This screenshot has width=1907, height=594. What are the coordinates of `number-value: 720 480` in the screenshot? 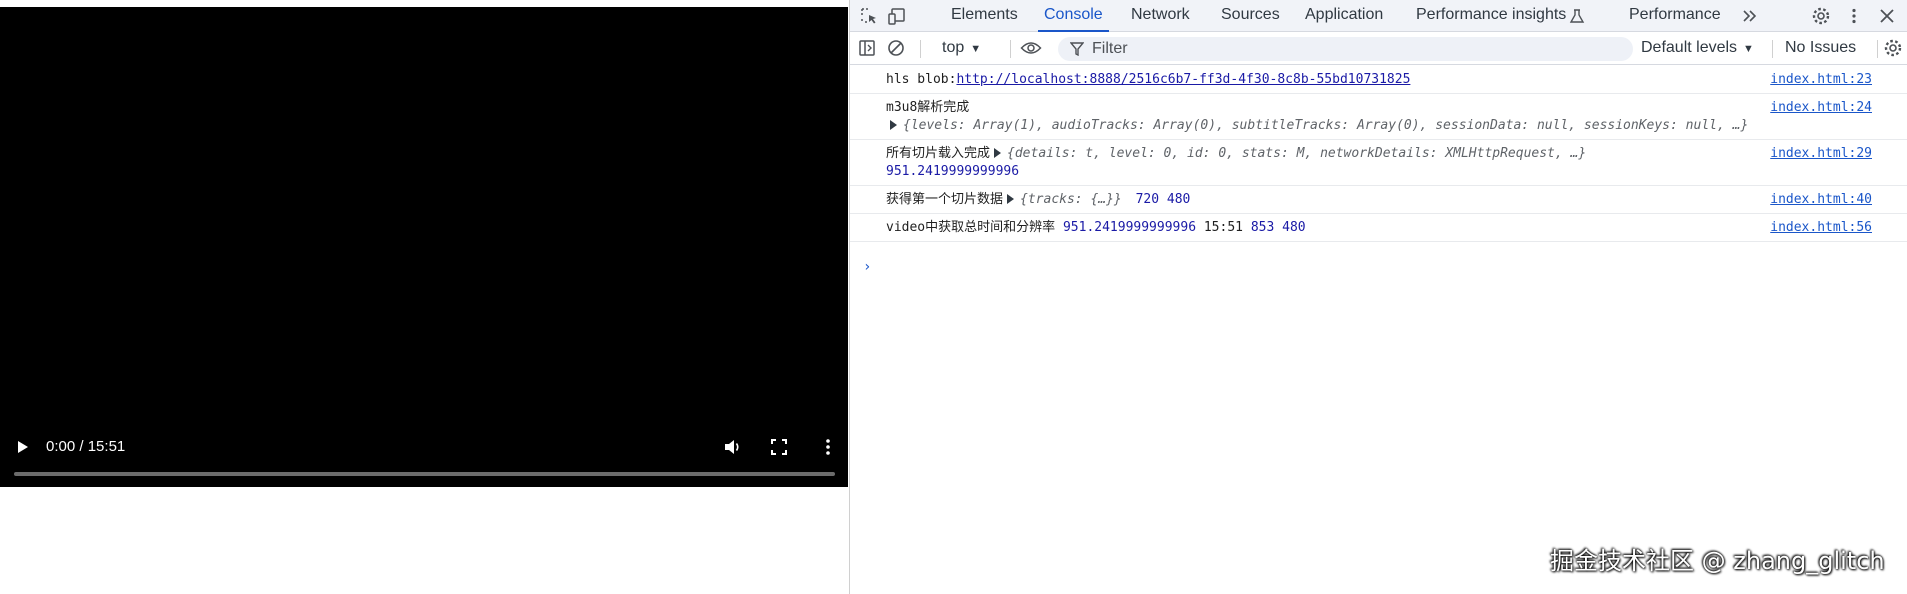 It's located at (1163, 199).